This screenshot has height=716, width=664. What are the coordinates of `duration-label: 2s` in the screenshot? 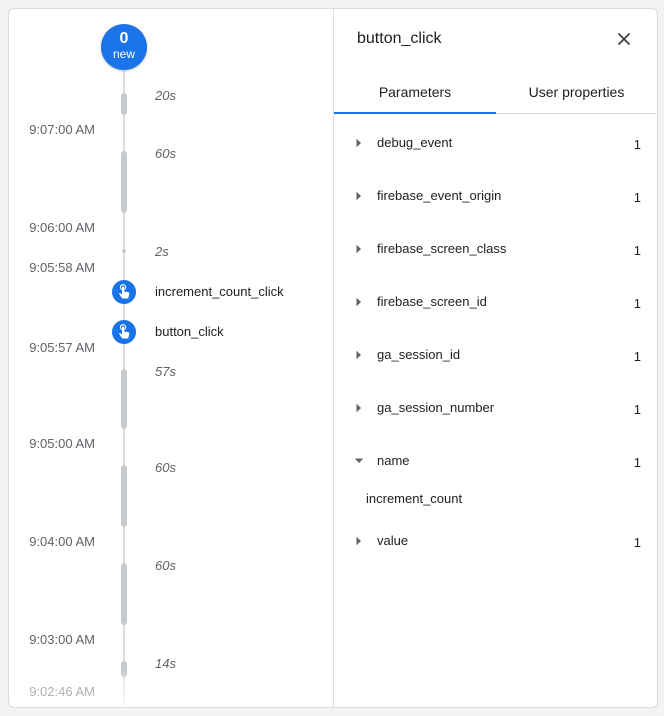 It's located at (162, 251).